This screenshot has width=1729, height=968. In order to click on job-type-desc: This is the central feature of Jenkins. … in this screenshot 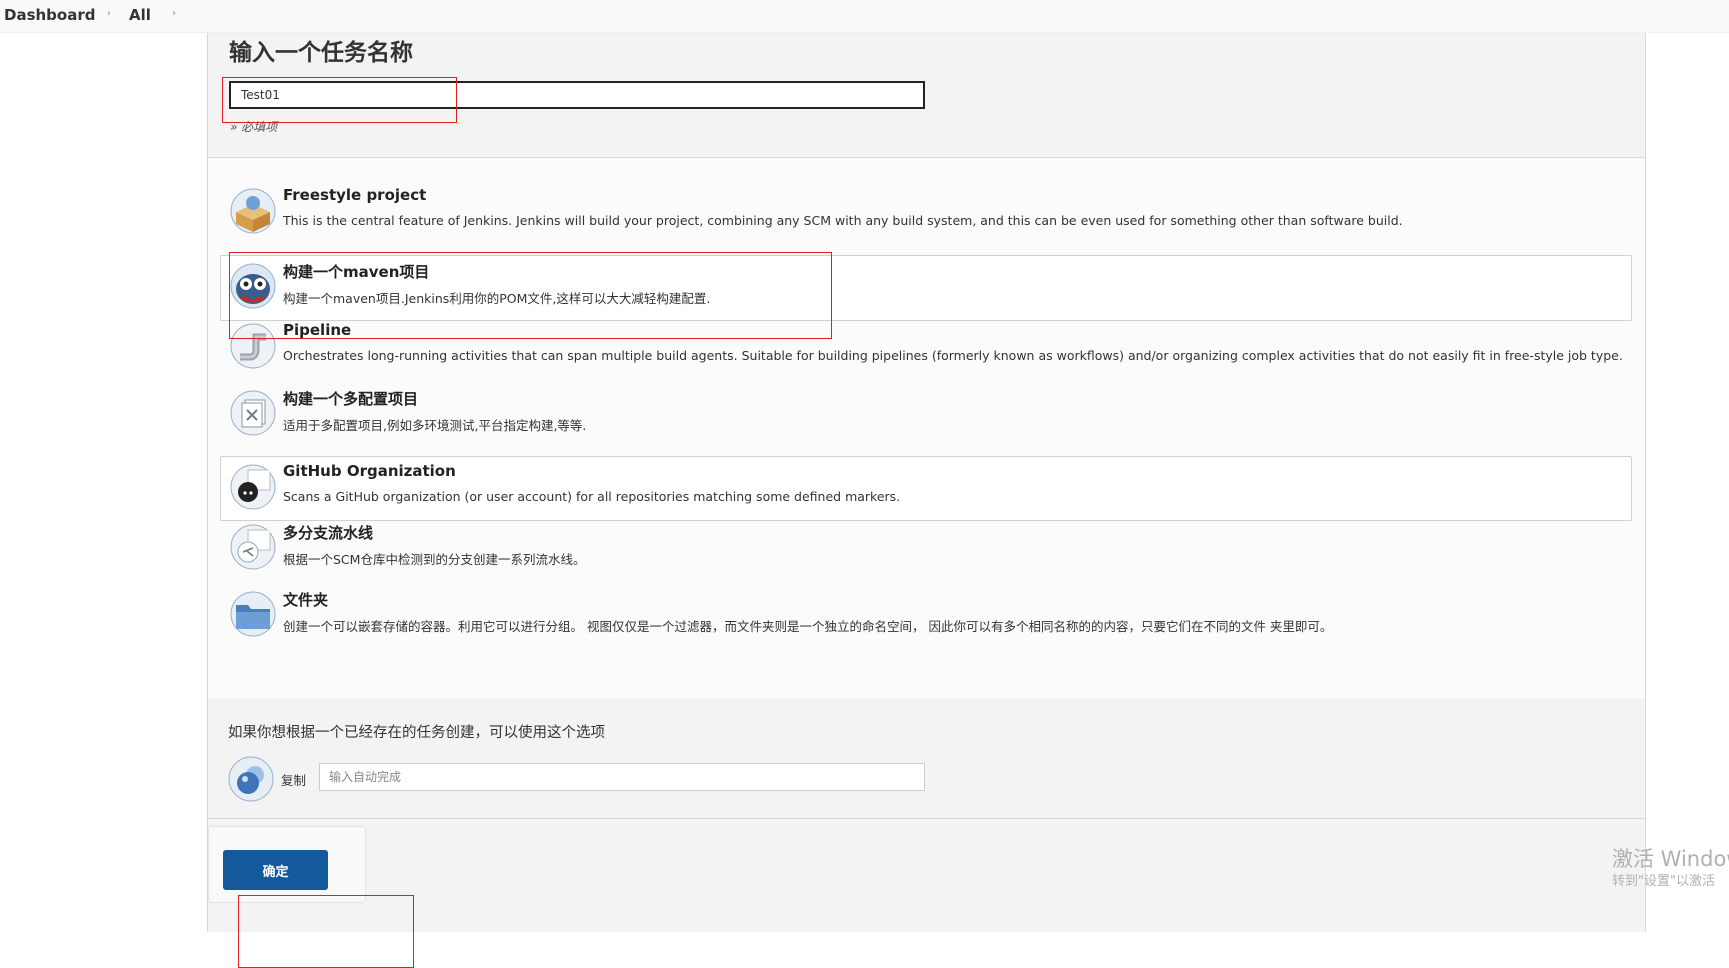, I will do `click(843, 220)`.